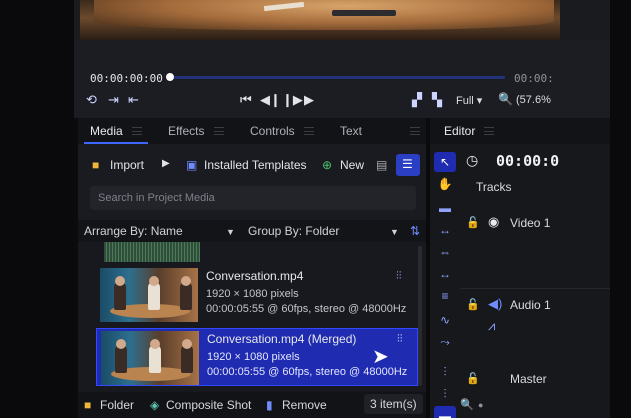  Describe the element at coordinates (505, 99) in the screenshot. I see `zoom-icon: 🔍` at that location.